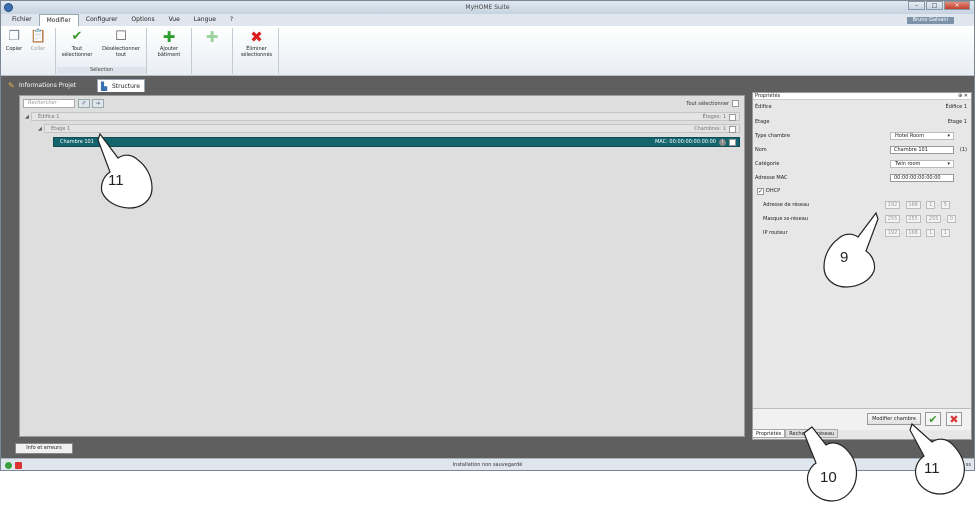  Describe the element at coordinates (49, 103) in the screenshot. I see `search-input: Rechercher` at that location.